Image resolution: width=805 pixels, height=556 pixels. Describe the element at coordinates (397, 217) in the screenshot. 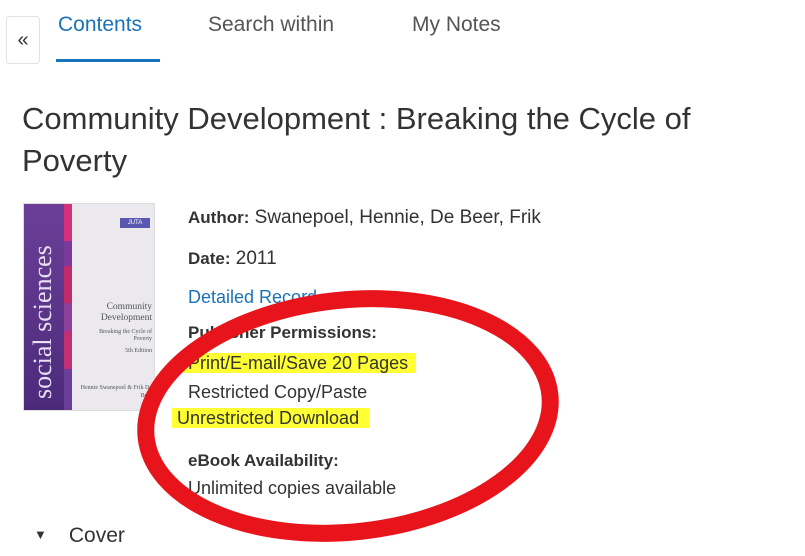

I see `author-value: Swanepoel, Hennie, De Beer, Frik` at that location.